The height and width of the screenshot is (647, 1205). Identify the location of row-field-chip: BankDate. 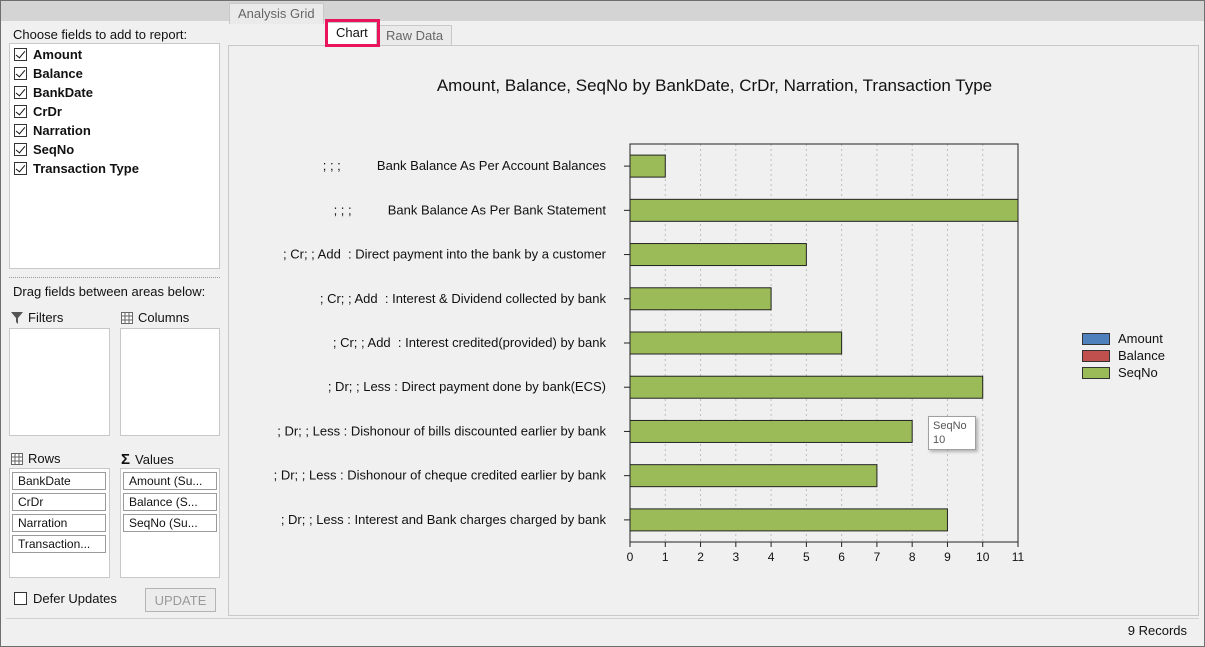
(59, 481).